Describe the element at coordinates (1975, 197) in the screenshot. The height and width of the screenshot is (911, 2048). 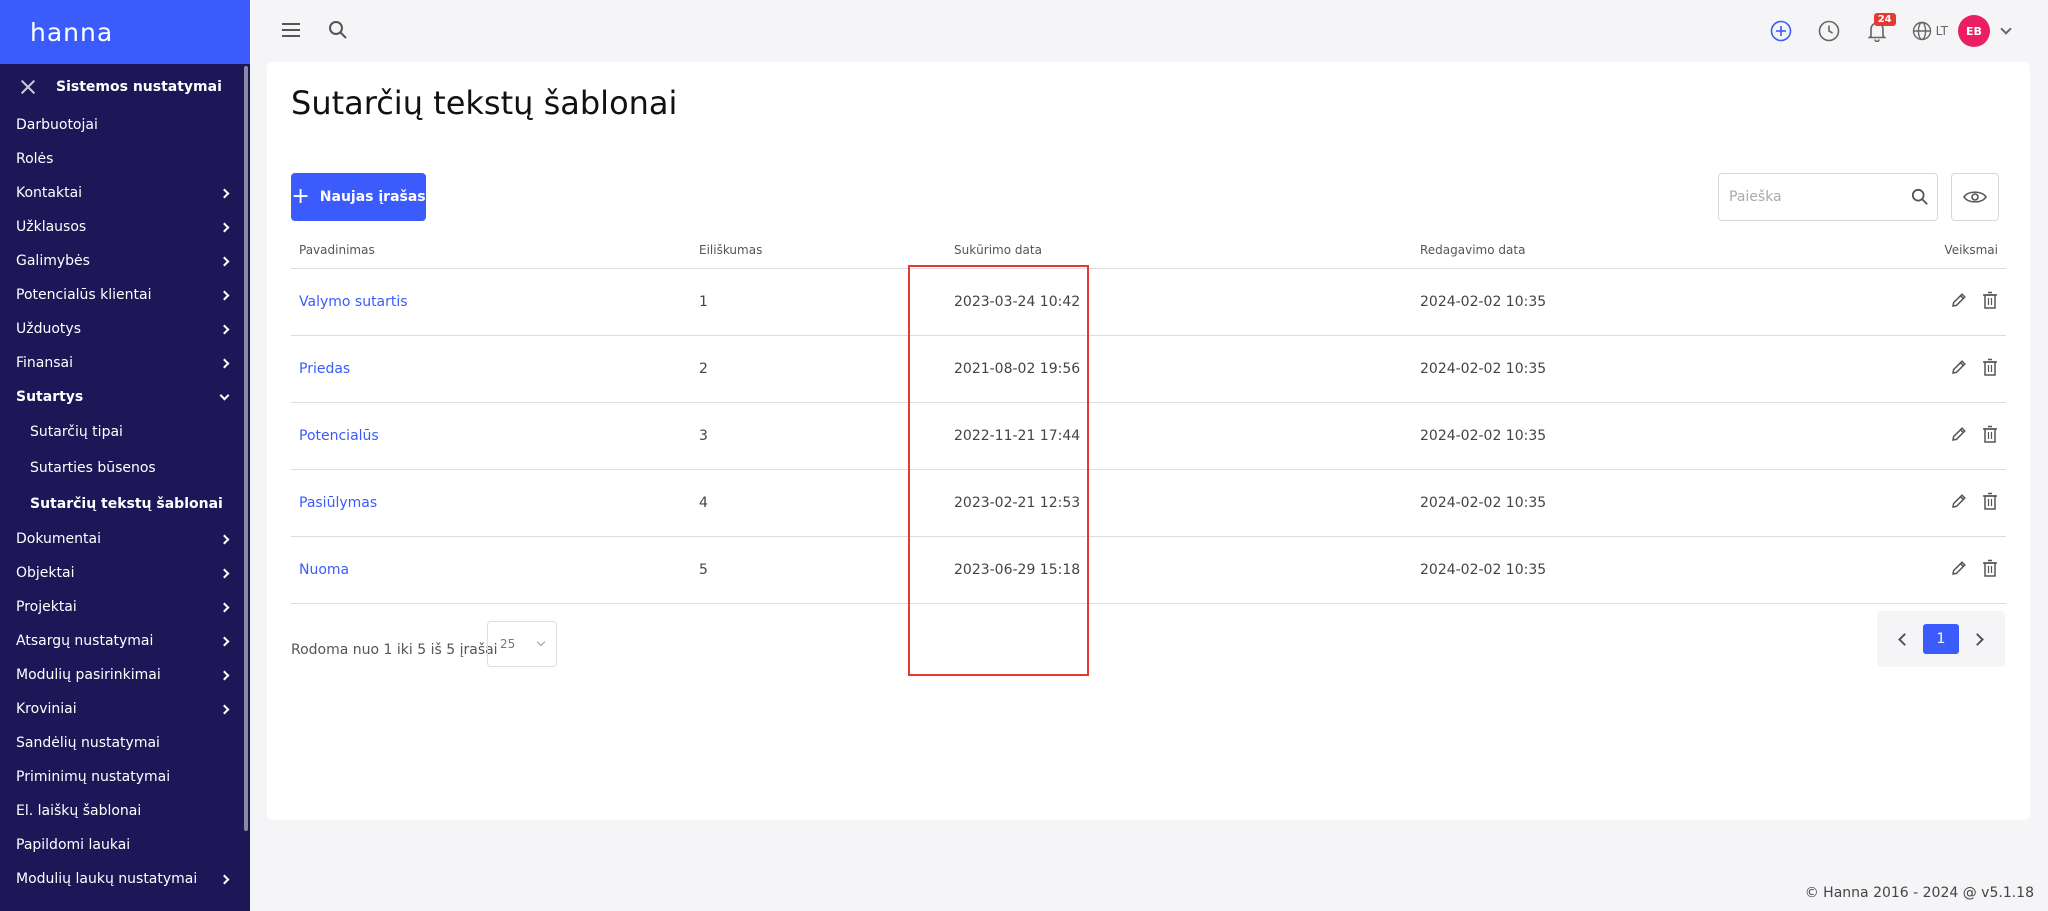
I see `column-visibility-button` at that location.